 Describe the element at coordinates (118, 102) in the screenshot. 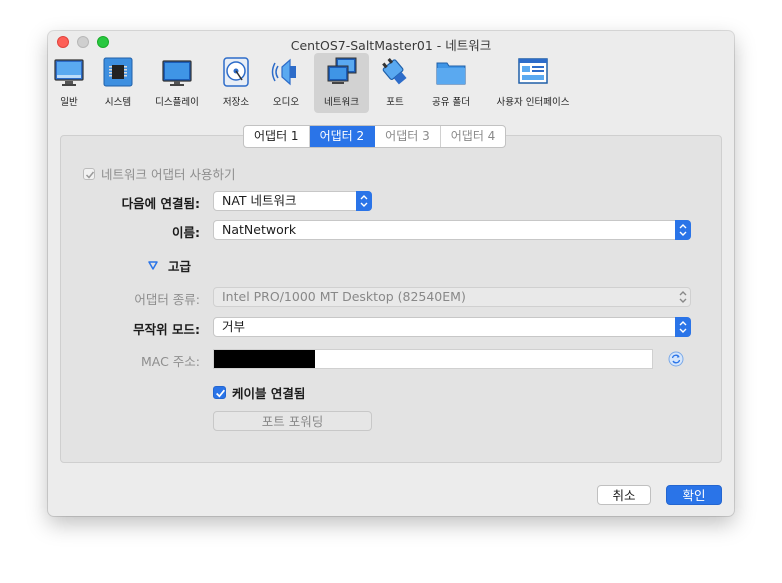

I see `toolbar-label: 시스템` at that location.